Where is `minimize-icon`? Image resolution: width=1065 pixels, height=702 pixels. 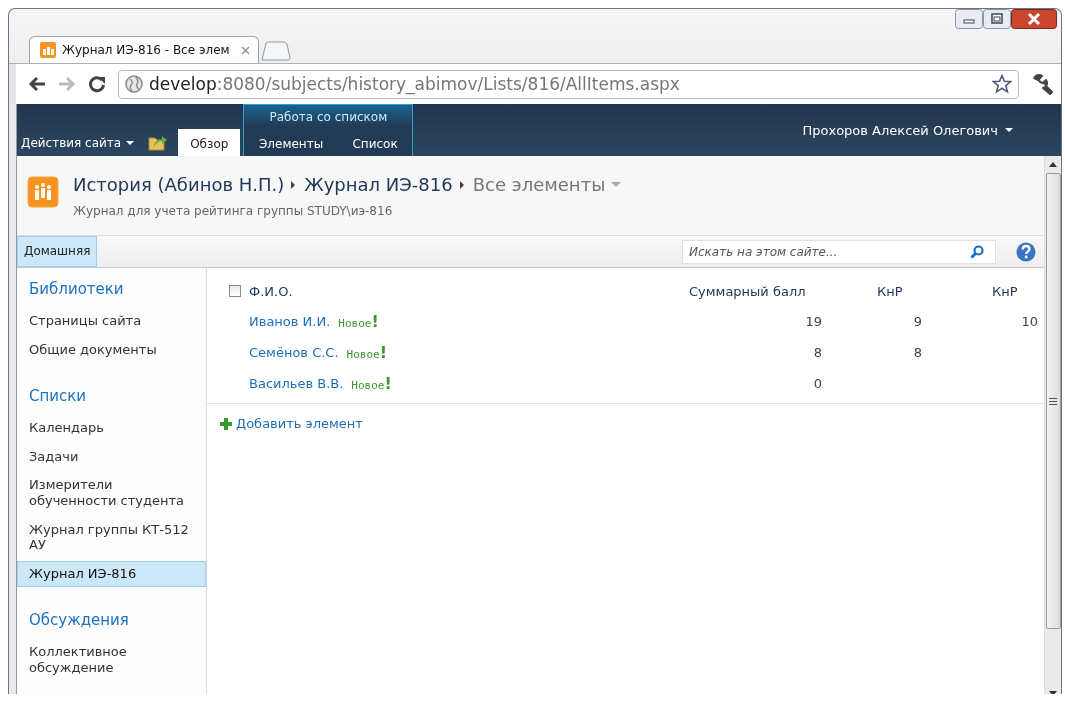 minimize-icon is located at coordinates (969, 19).